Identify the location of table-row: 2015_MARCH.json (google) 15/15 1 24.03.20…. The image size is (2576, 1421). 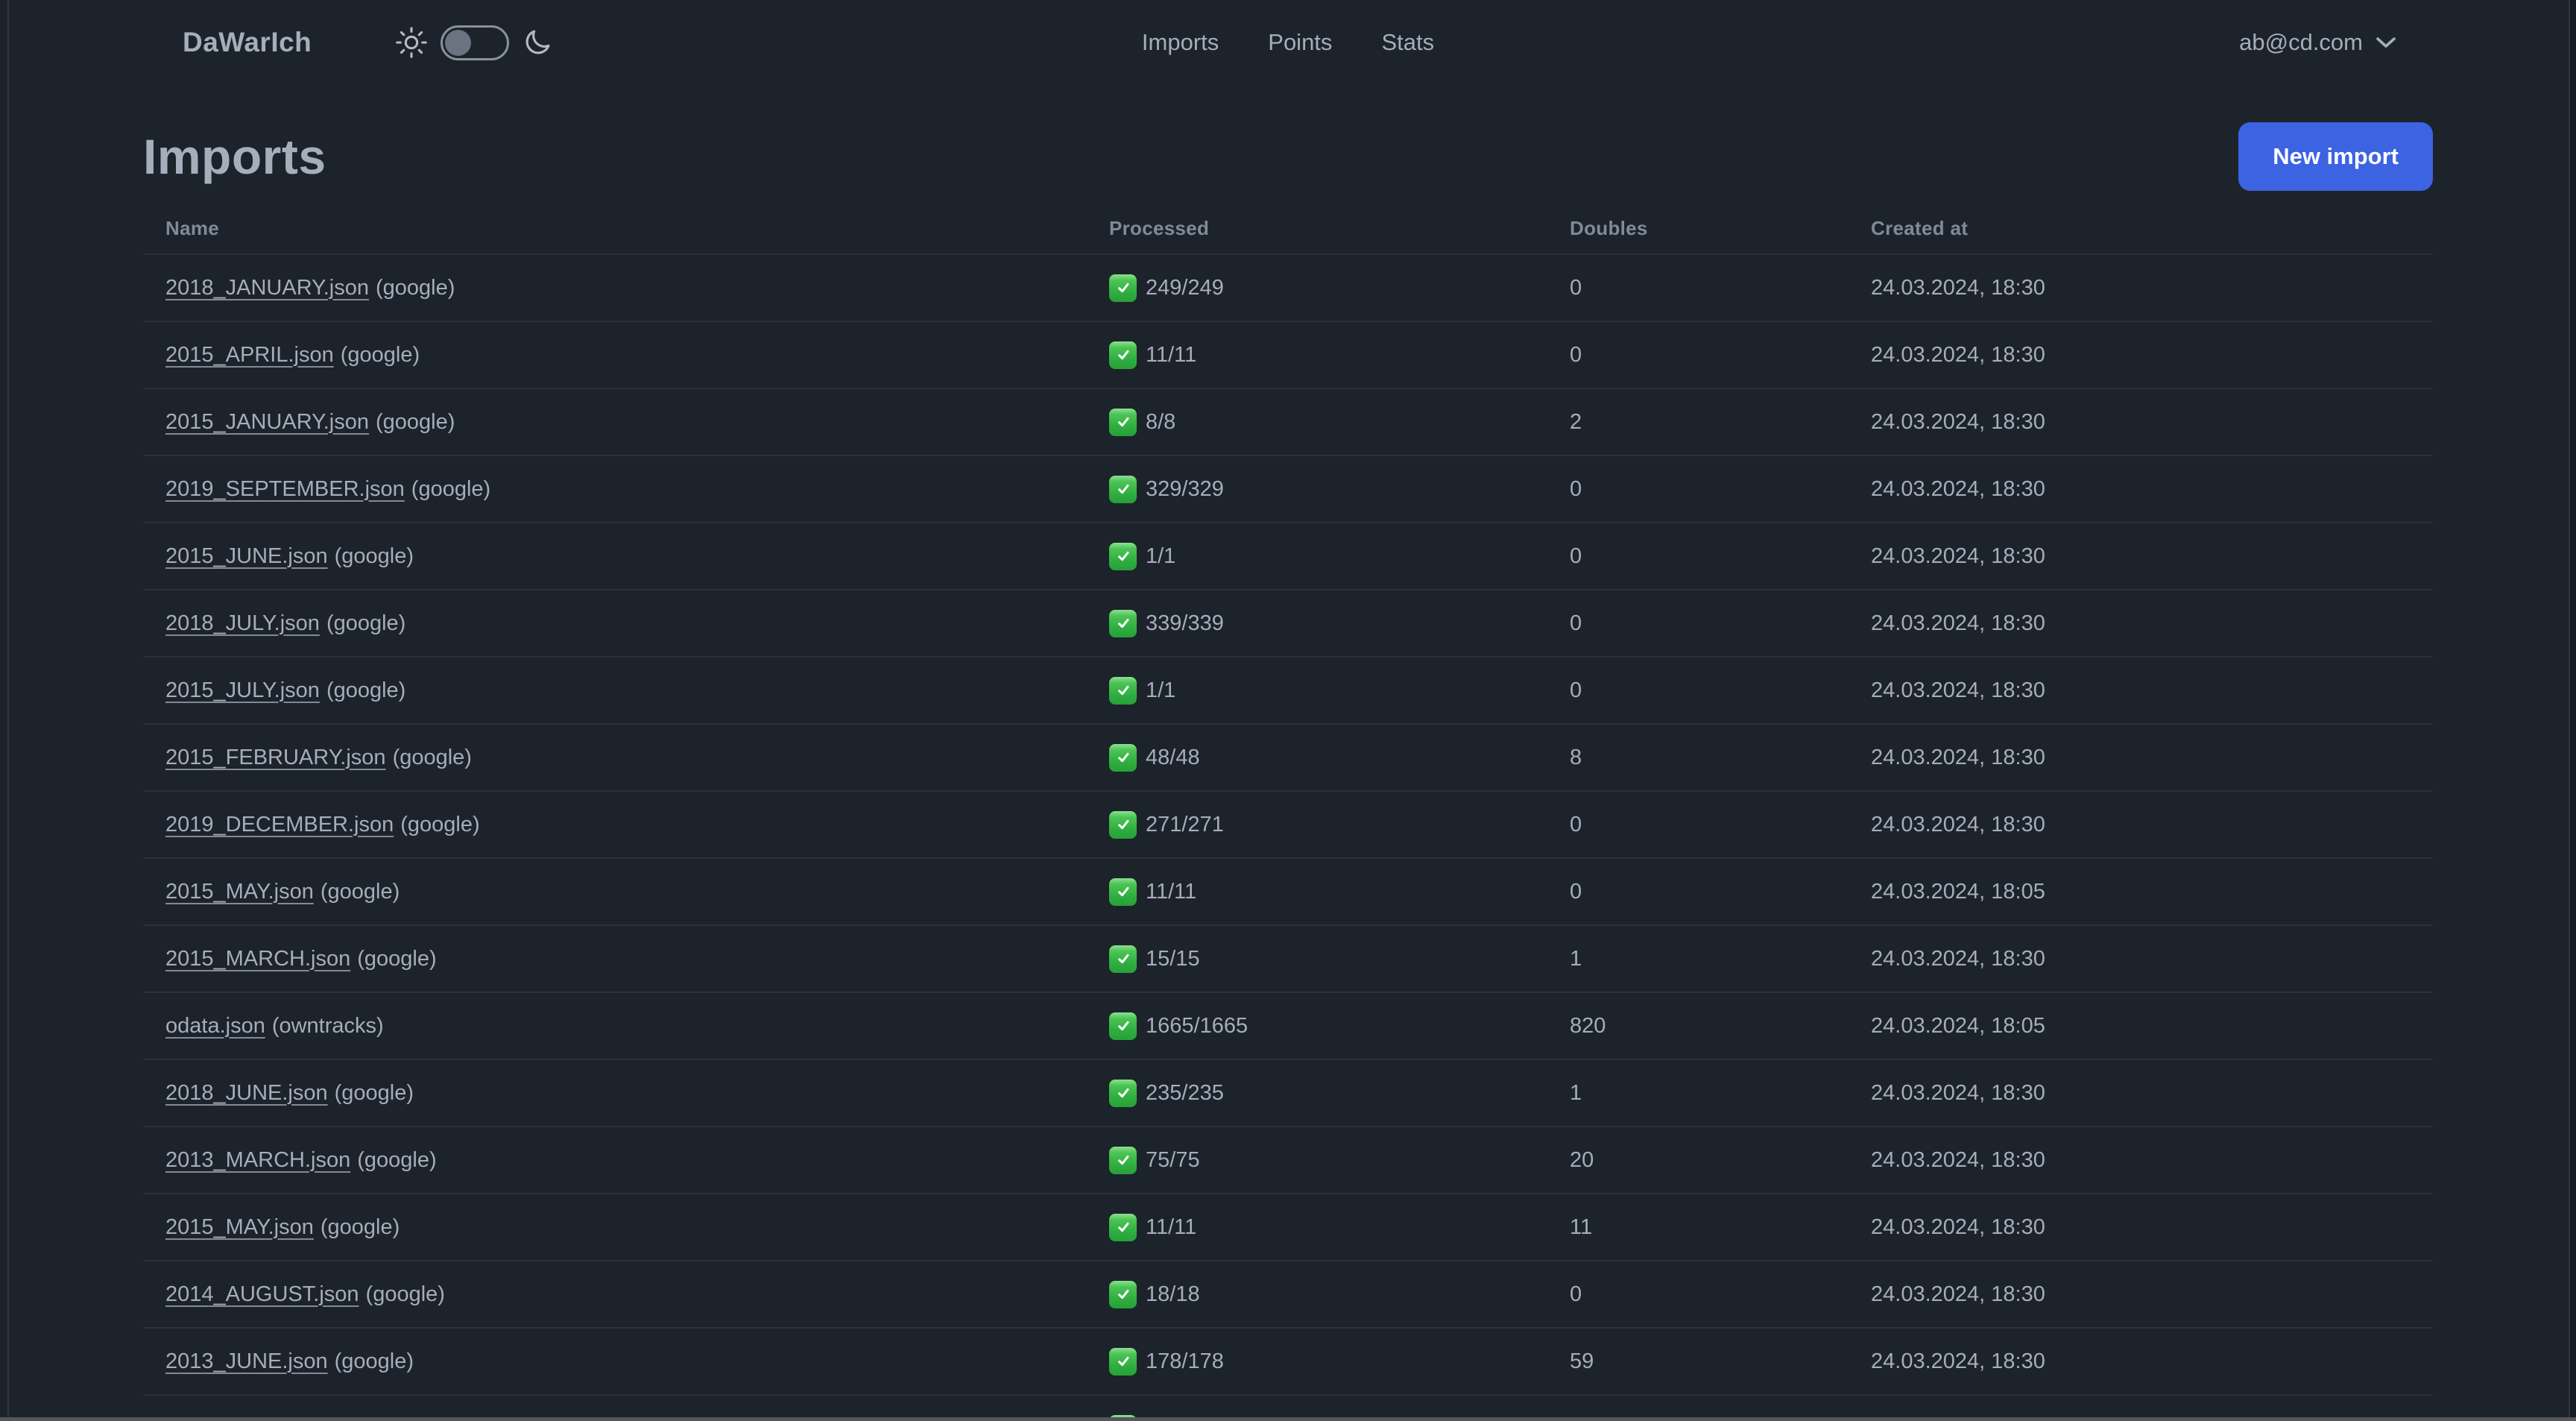
(1288, 959).